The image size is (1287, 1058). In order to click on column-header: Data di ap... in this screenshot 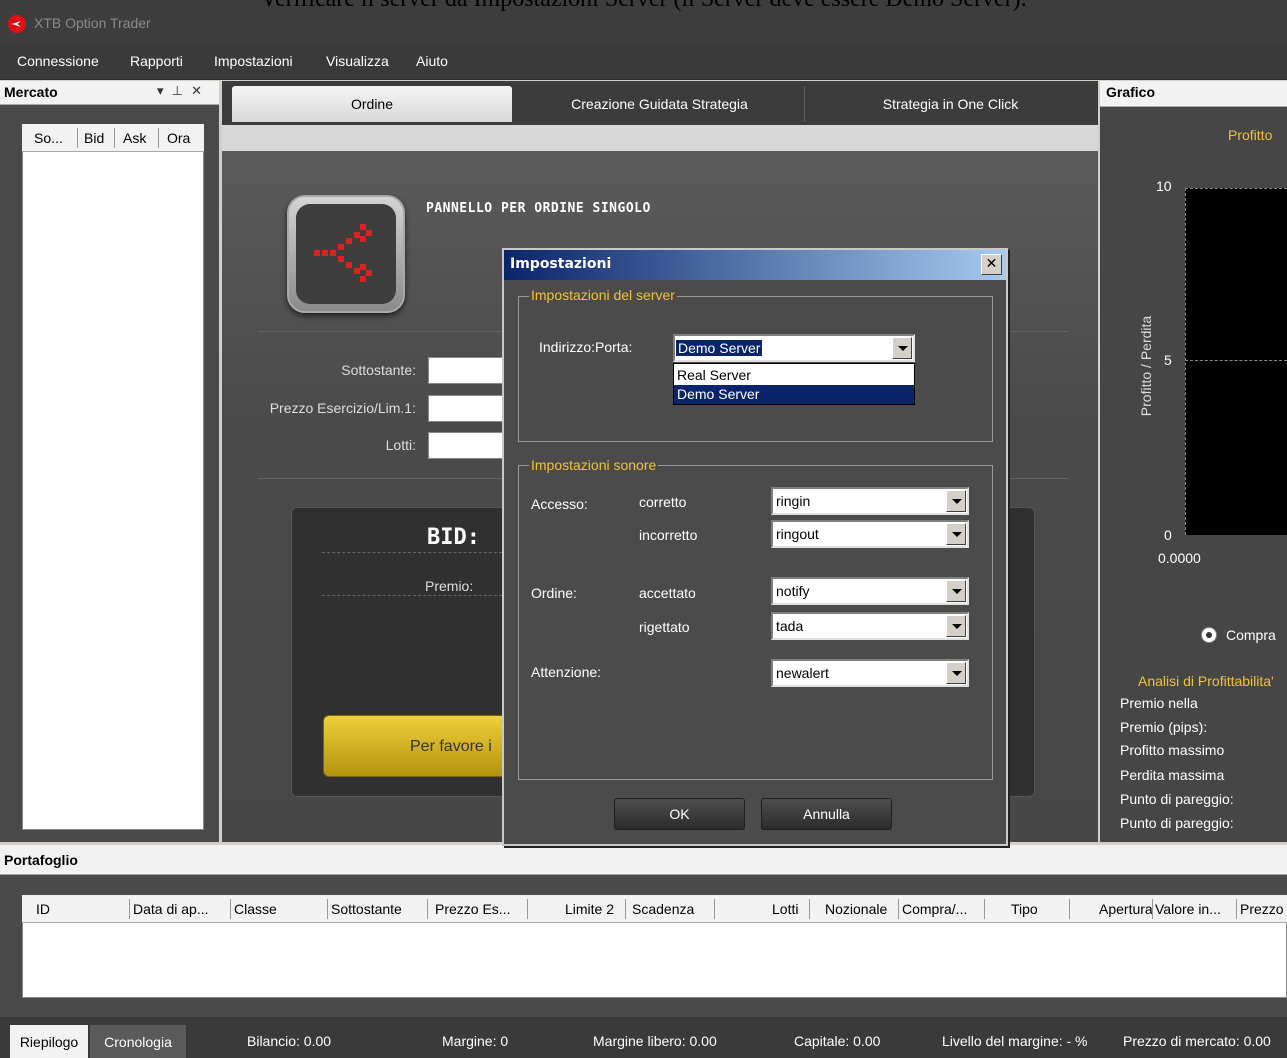, I will do `click(171, 909)`.